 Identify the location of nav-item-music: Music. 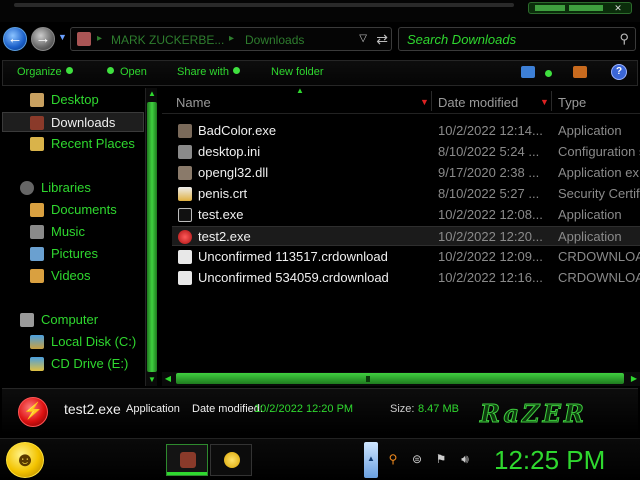
(73, 232).